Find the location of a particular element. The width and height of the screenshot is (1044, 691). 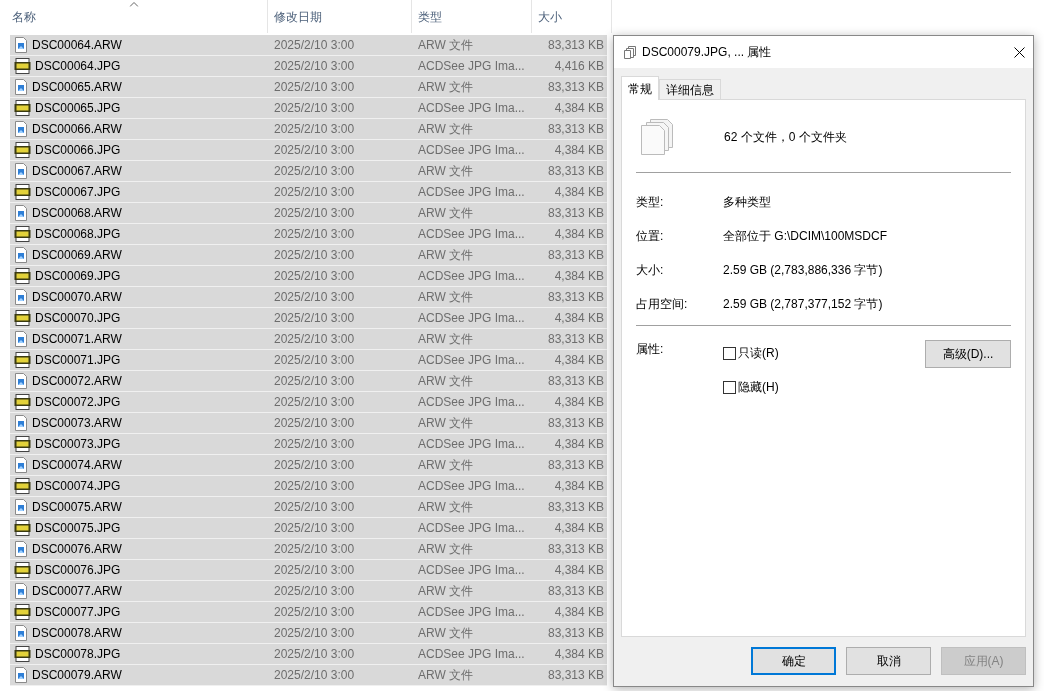

file-row: DSC00074.JPG 2025/2/10 3:00 ACDSee JPG Ima... 4,384 KB is located at coordinates (308, 486).